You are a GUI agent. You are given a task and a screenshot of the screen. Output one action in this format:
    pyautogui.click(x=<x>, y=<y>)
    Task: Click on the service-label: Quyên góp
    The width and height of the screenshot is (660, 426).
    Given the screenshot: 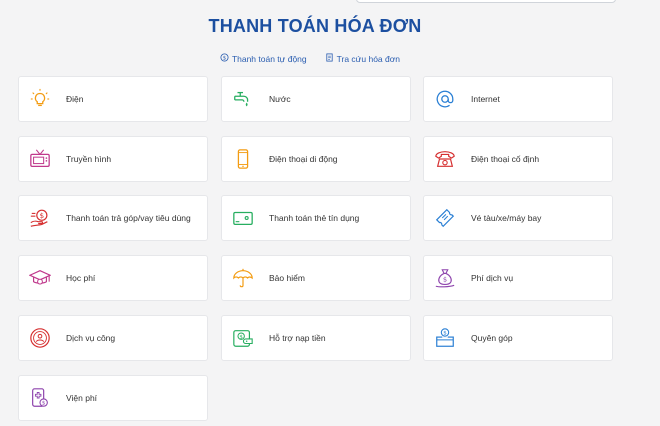 What is the action you would take?
    pyautogui.click(x=492, y=338)
    